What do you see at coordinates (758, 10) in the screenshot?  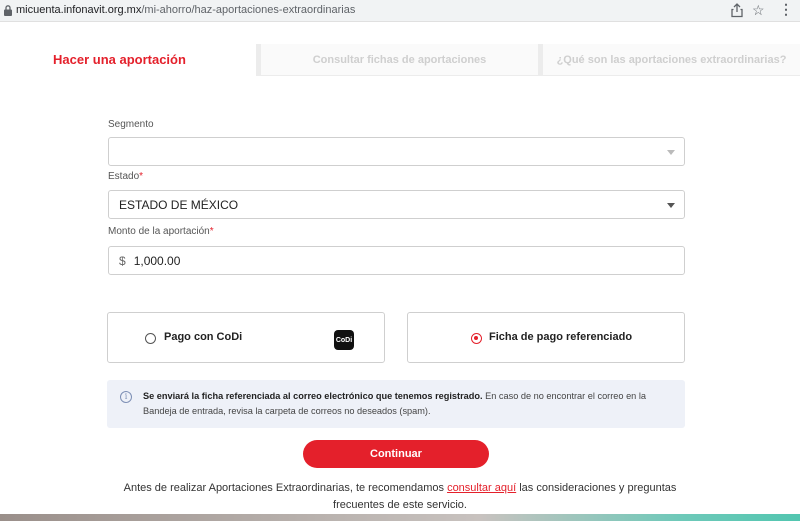 I see `star-icon: ☆` at bounding box center [758, 10].